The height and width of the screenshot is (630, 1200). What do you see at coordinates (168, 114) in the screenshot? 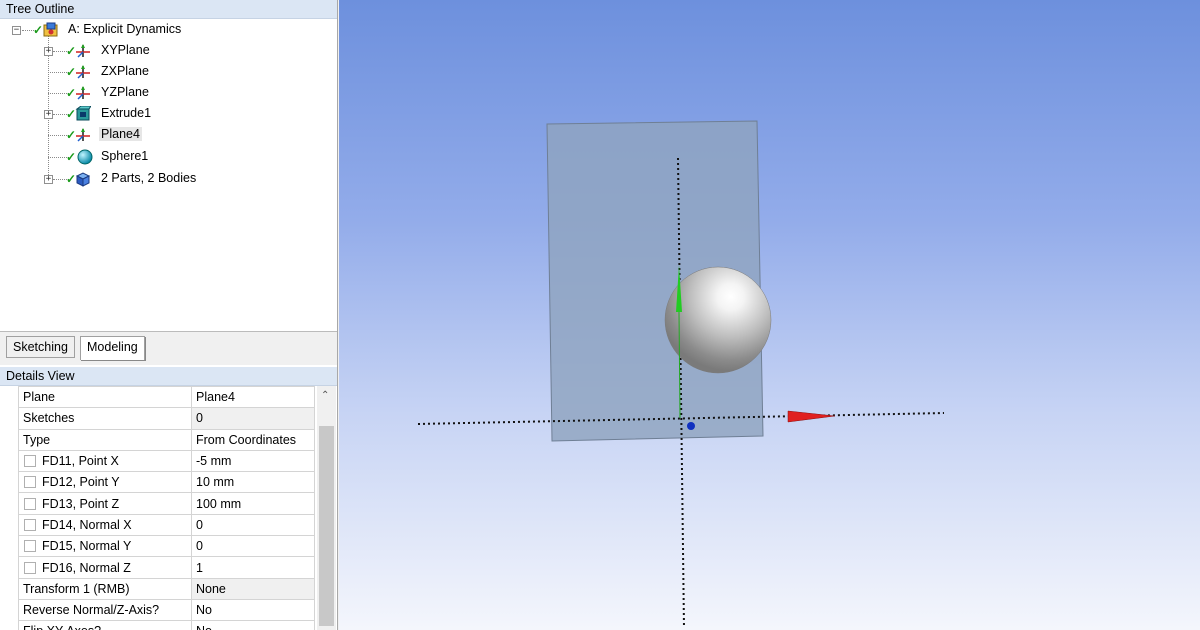
I see `tree-item-extrude1: + ✓ Extrude1` at bounding box center [168, 114].